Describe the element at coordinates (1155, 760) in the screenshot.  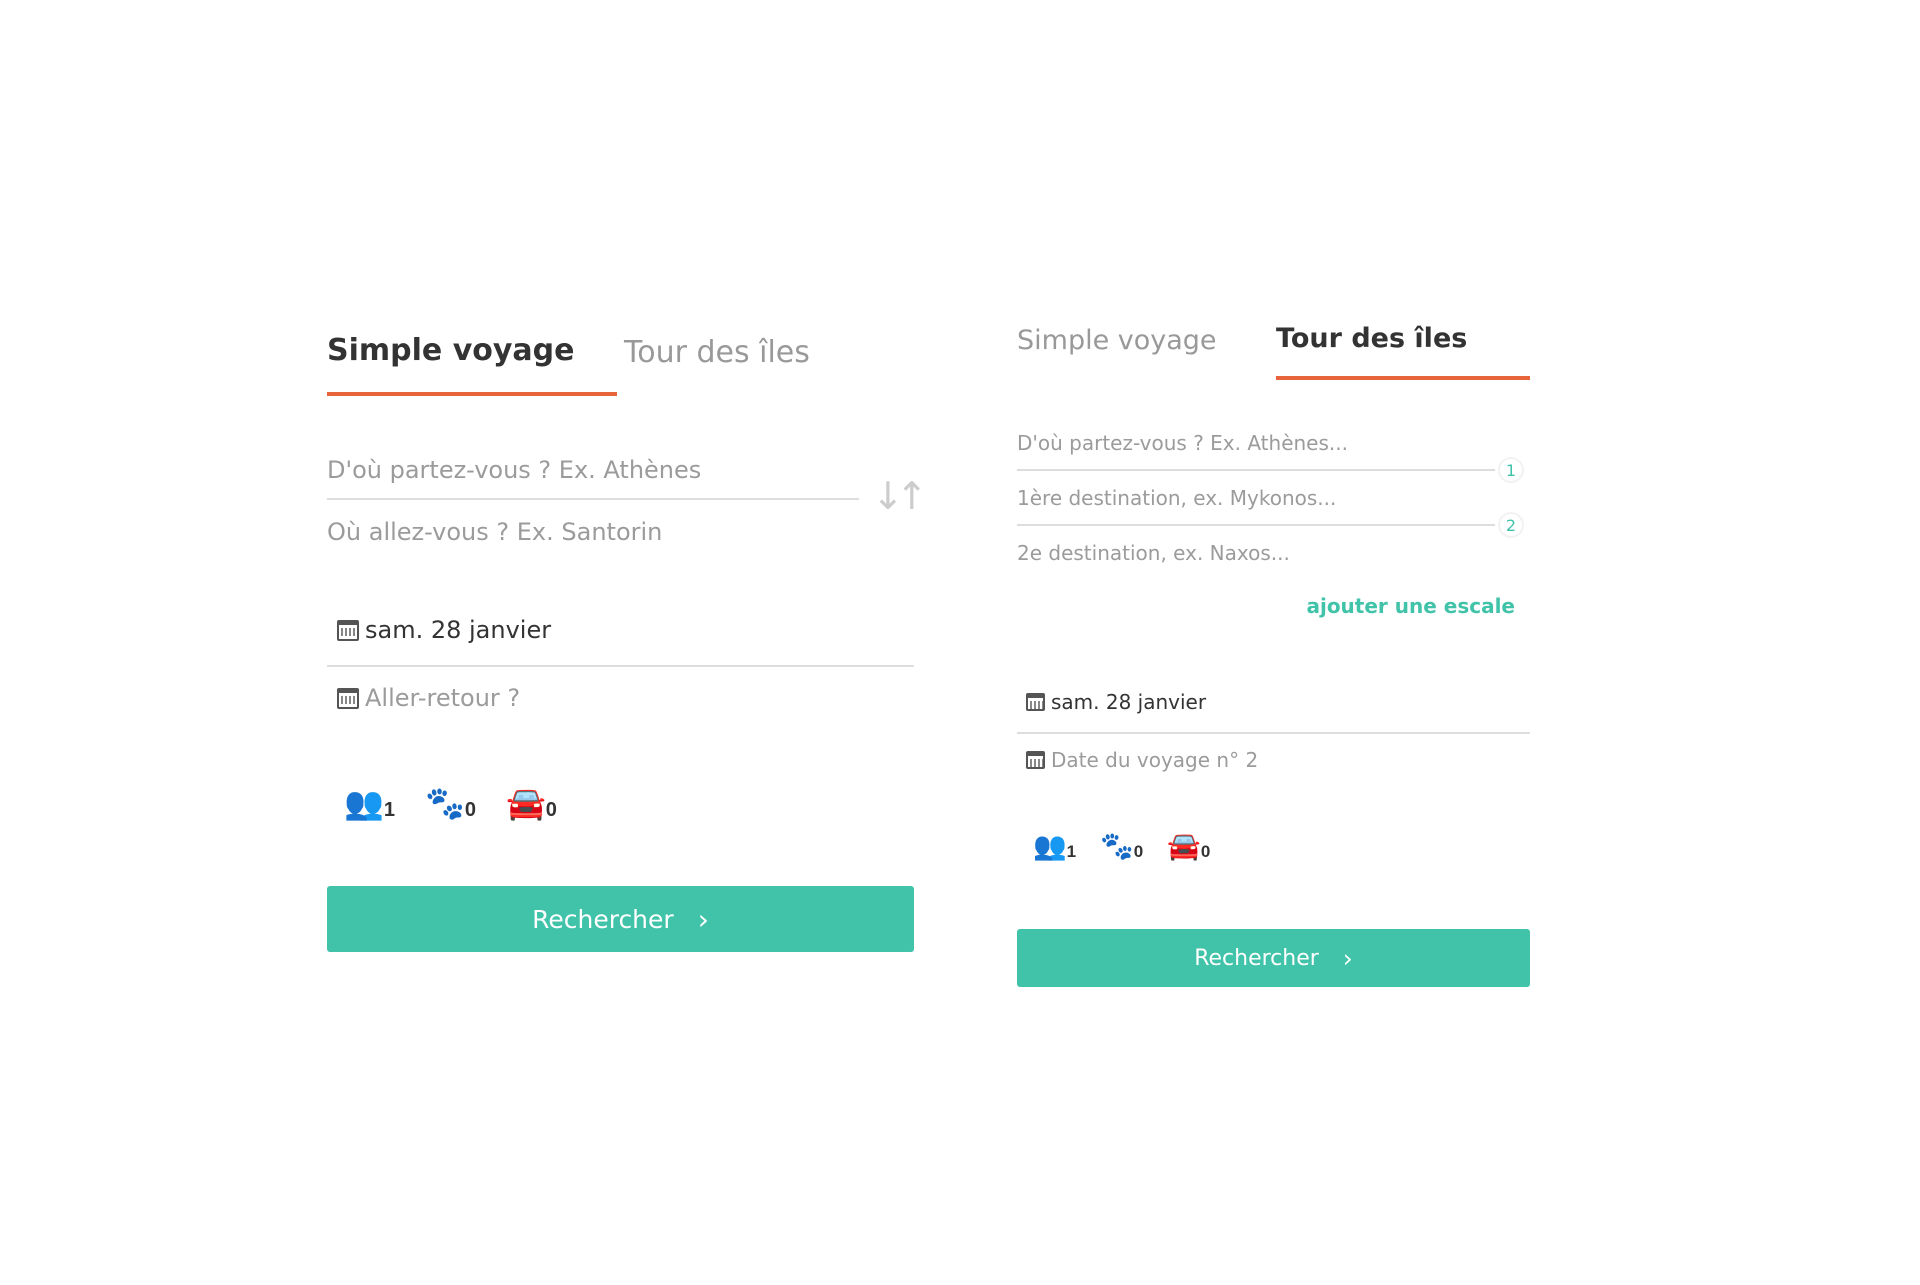
I see `second-date-placeholder: Date du voyage n° 2` at that location.